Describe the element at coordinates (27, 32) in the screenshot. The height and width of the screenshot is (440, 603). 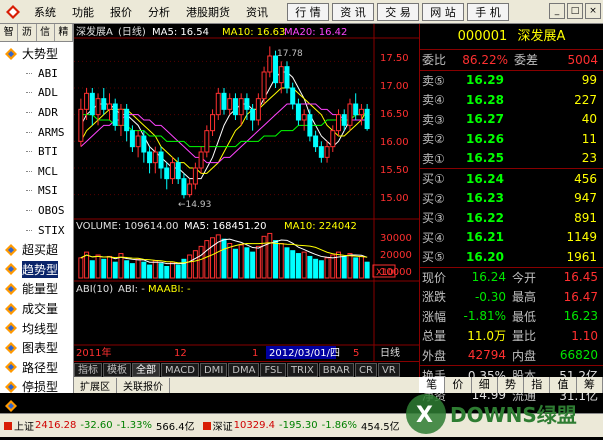
I see `sidebar-tab-2: 沥` at that location.